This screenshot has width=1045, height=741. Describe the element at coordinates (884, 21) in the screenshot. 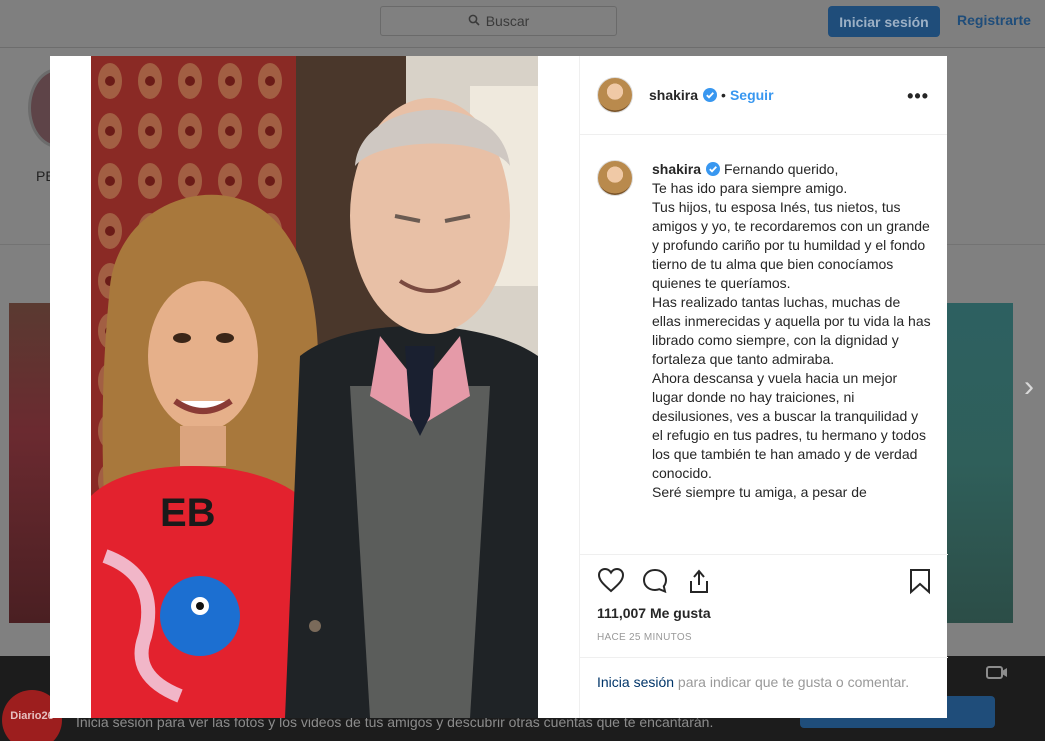

I see `login-button: Iniciar sesión` at that location.